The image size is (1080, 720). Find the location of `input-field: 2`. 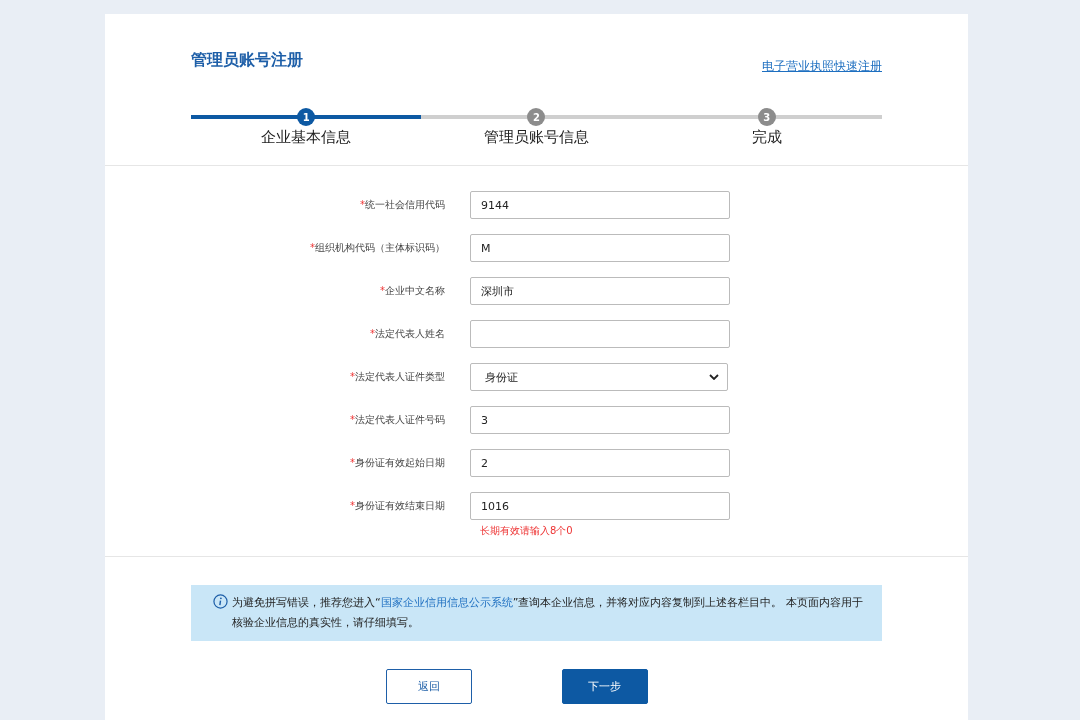

input-field: 2 is located at coordinates (600, 463).